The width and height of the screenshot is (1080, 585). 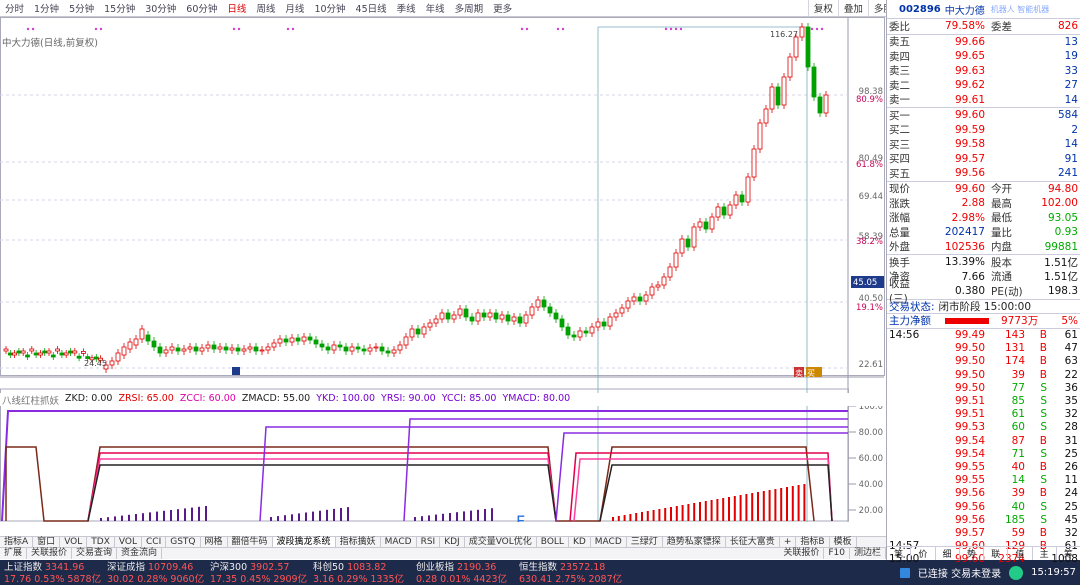 What do you see at coordinates (359, 579) in the screenshot?
I see `index-change: 3.16 0.29% 1335亿` at bounding box center [359, 579].